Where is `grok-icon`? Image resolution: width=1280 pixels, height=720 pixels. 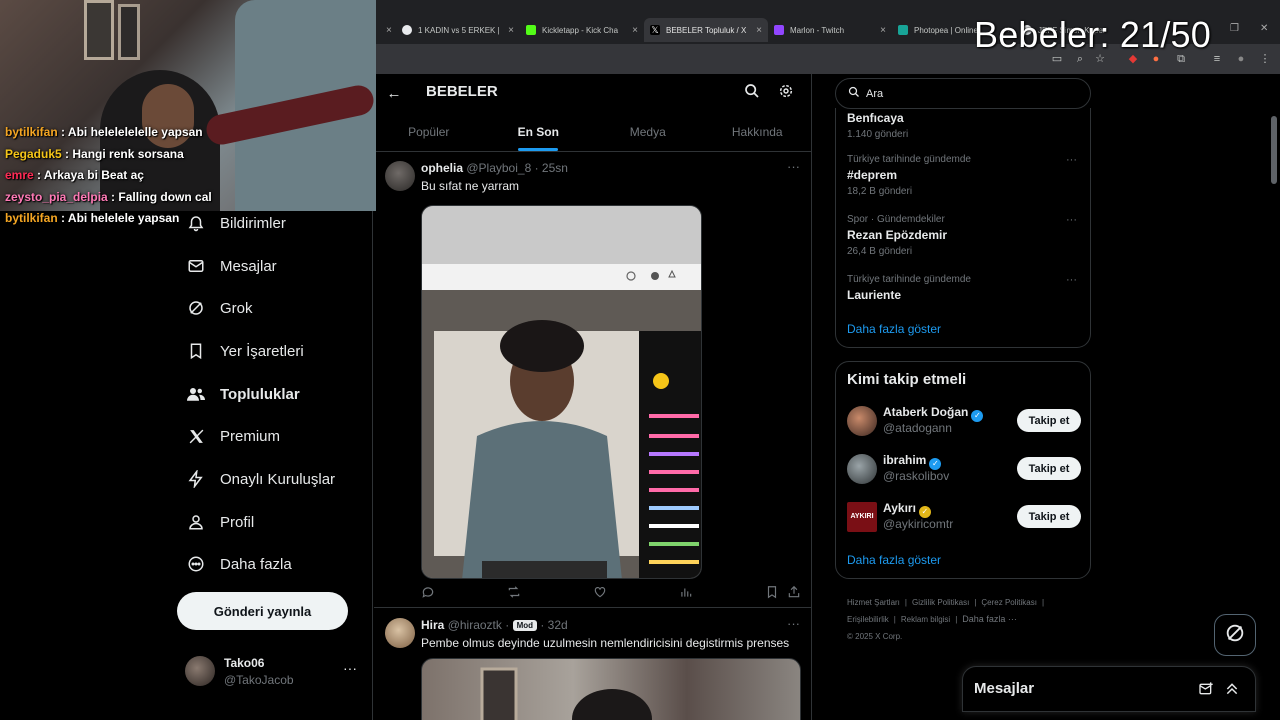 grok-icon is located at coordinates (196, 308).